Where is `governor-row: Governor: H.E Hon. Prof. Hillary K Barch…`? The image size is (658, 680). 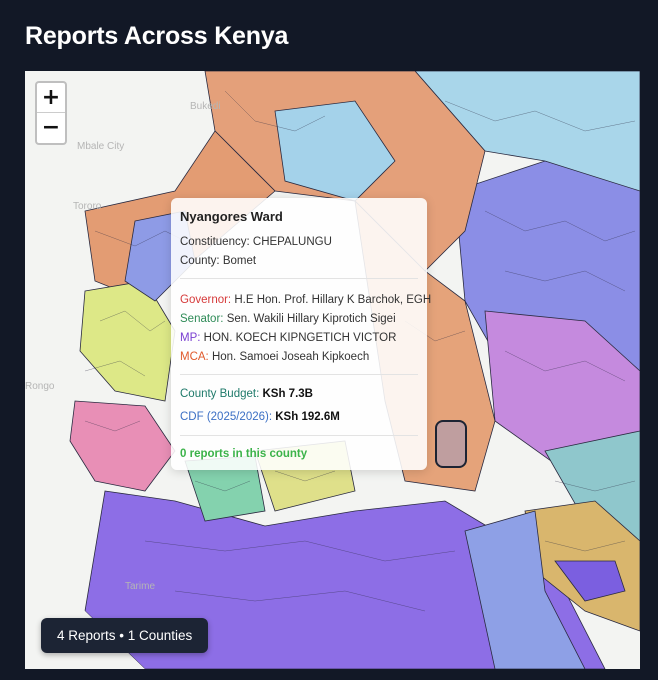 governor-row: Governor: H.E Hon. Prof. Hillary K Barch… is located at coordinates (305, 300).